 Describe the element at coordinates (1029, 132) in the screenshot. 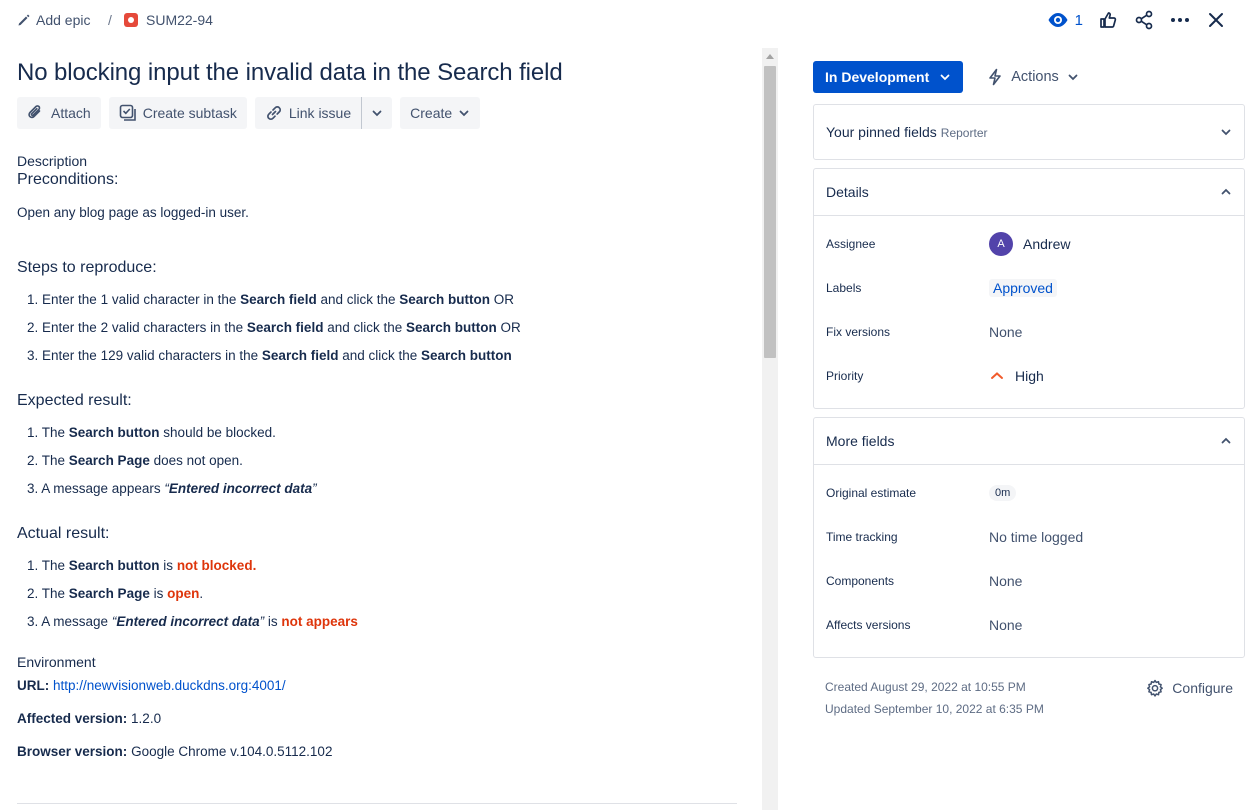

I see `pinned-fields-header: Your pinned fields Reporter` at that location.